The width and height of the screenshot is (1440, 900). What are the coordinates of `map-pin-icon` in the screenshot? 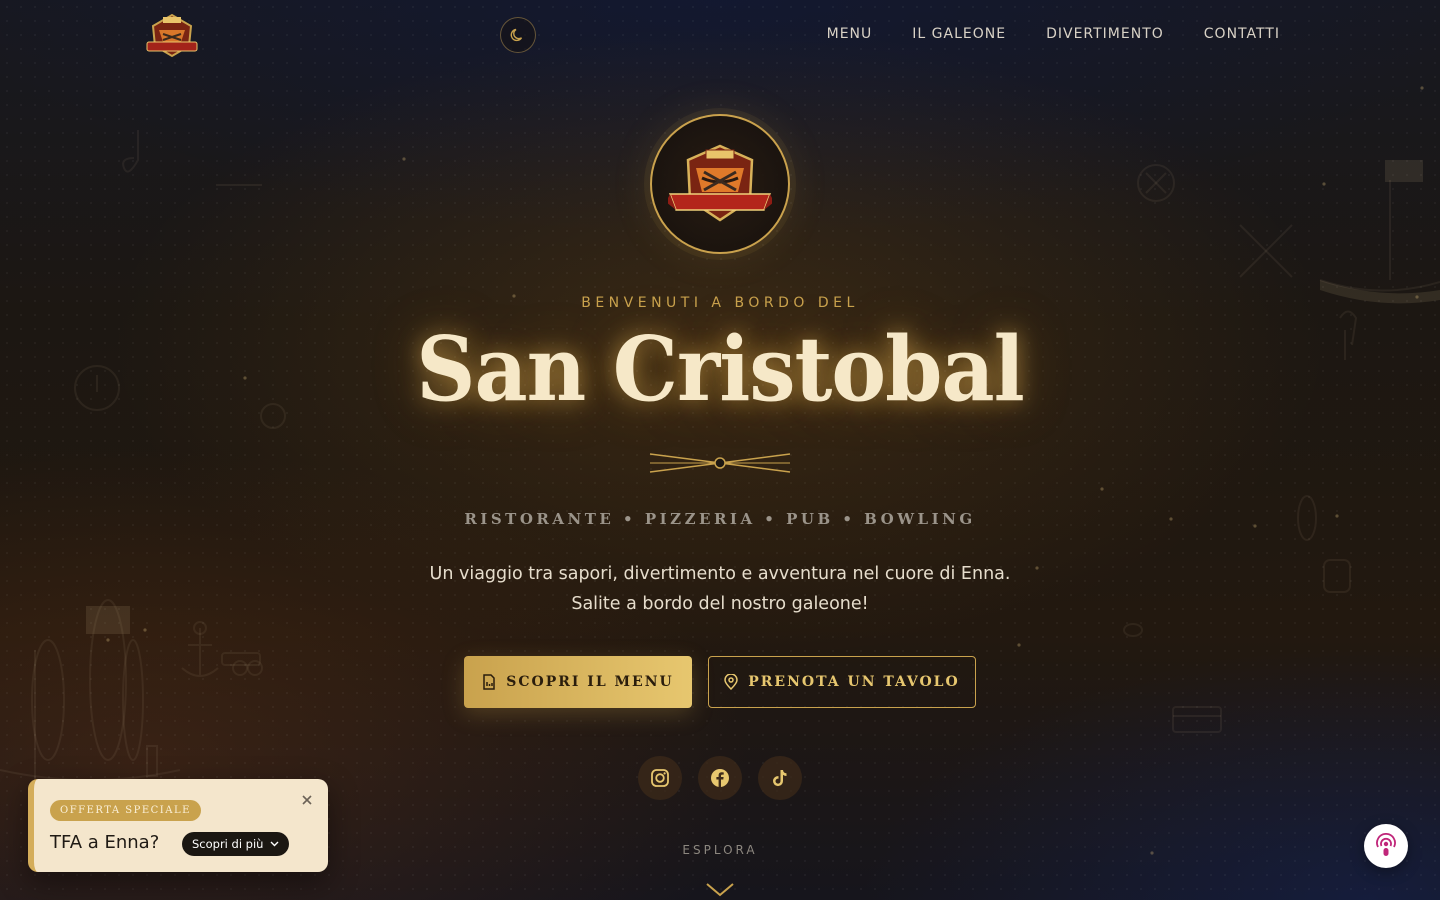 It's located at (731, 682).